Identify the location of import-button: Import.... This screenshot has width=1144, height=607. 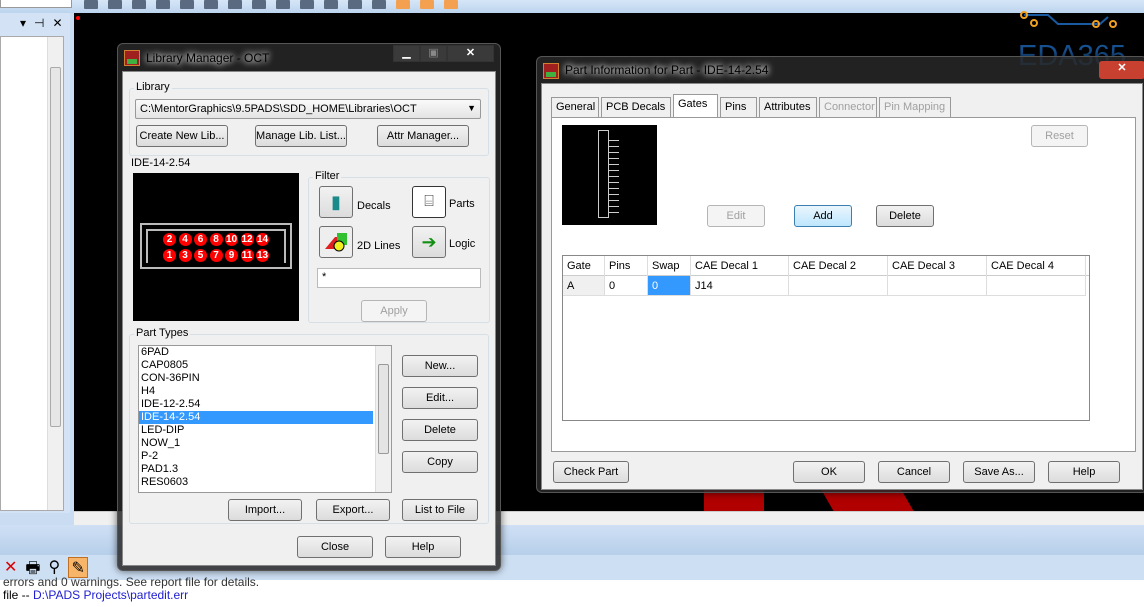
(265, 510).